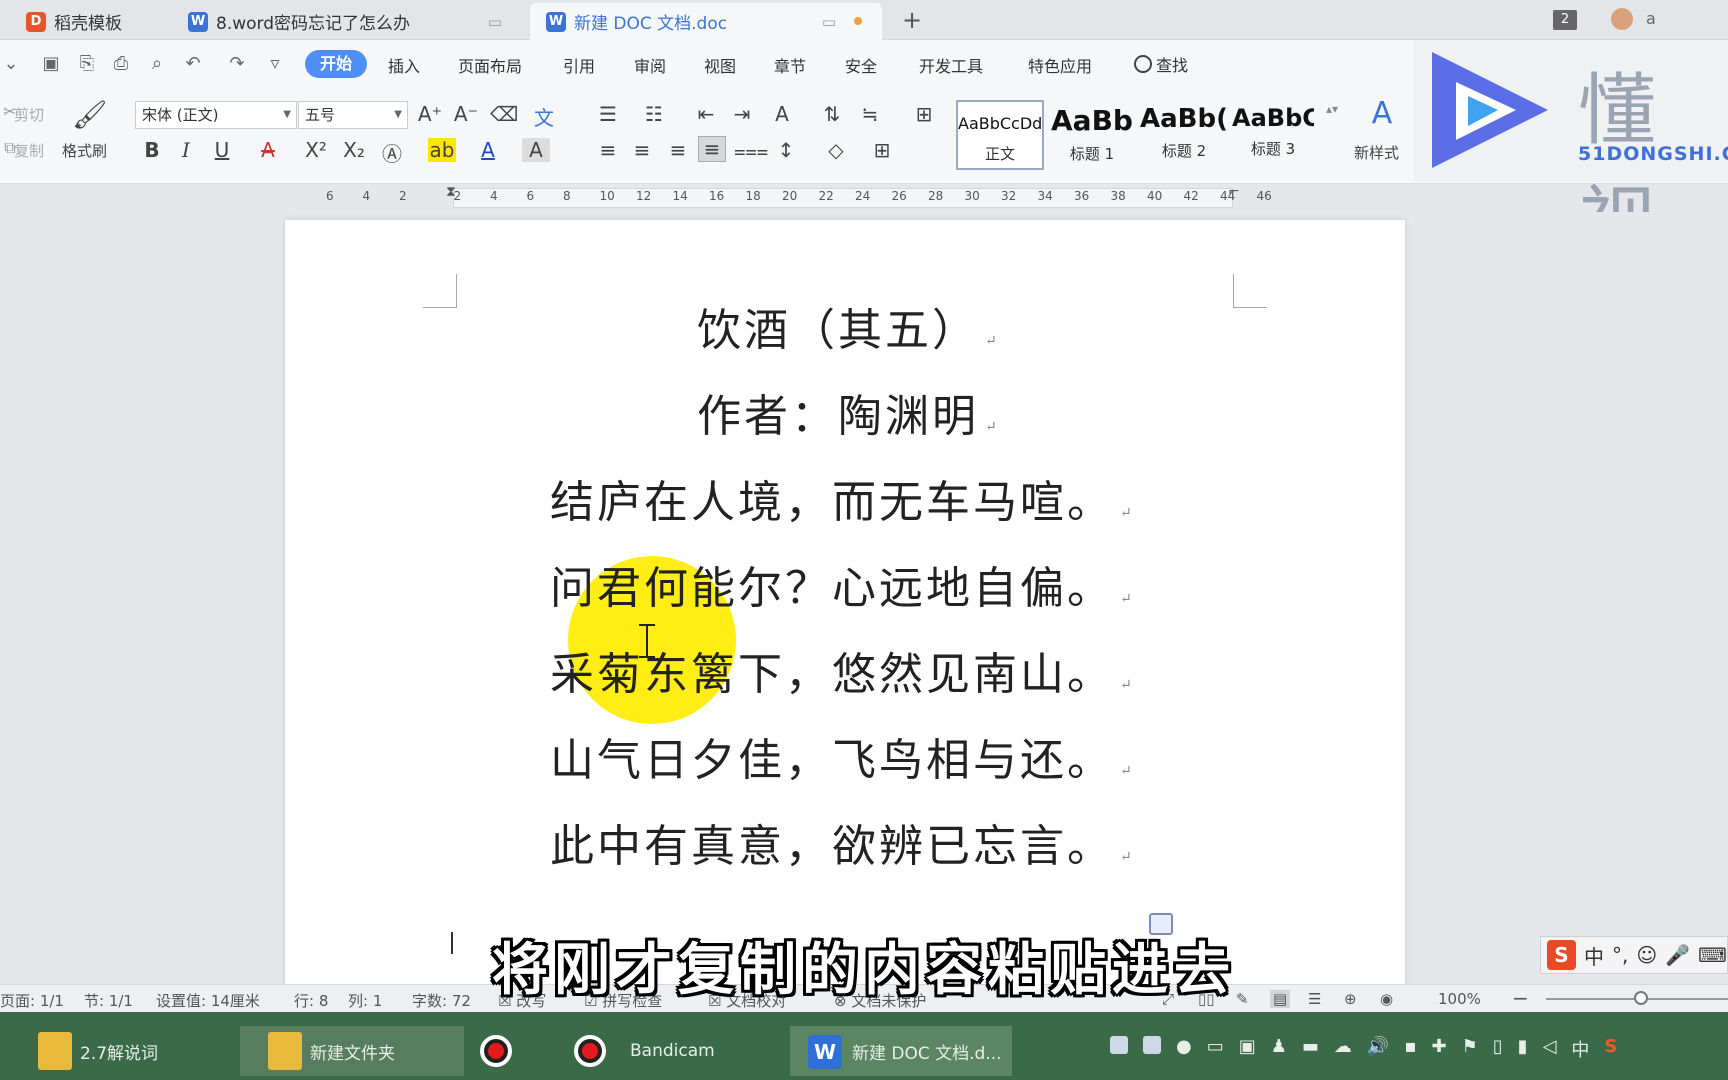  What do you see at coordinates (579, 65) in the screenshot?
I see `tab-references: 引用` at bounding box center [579, 65].